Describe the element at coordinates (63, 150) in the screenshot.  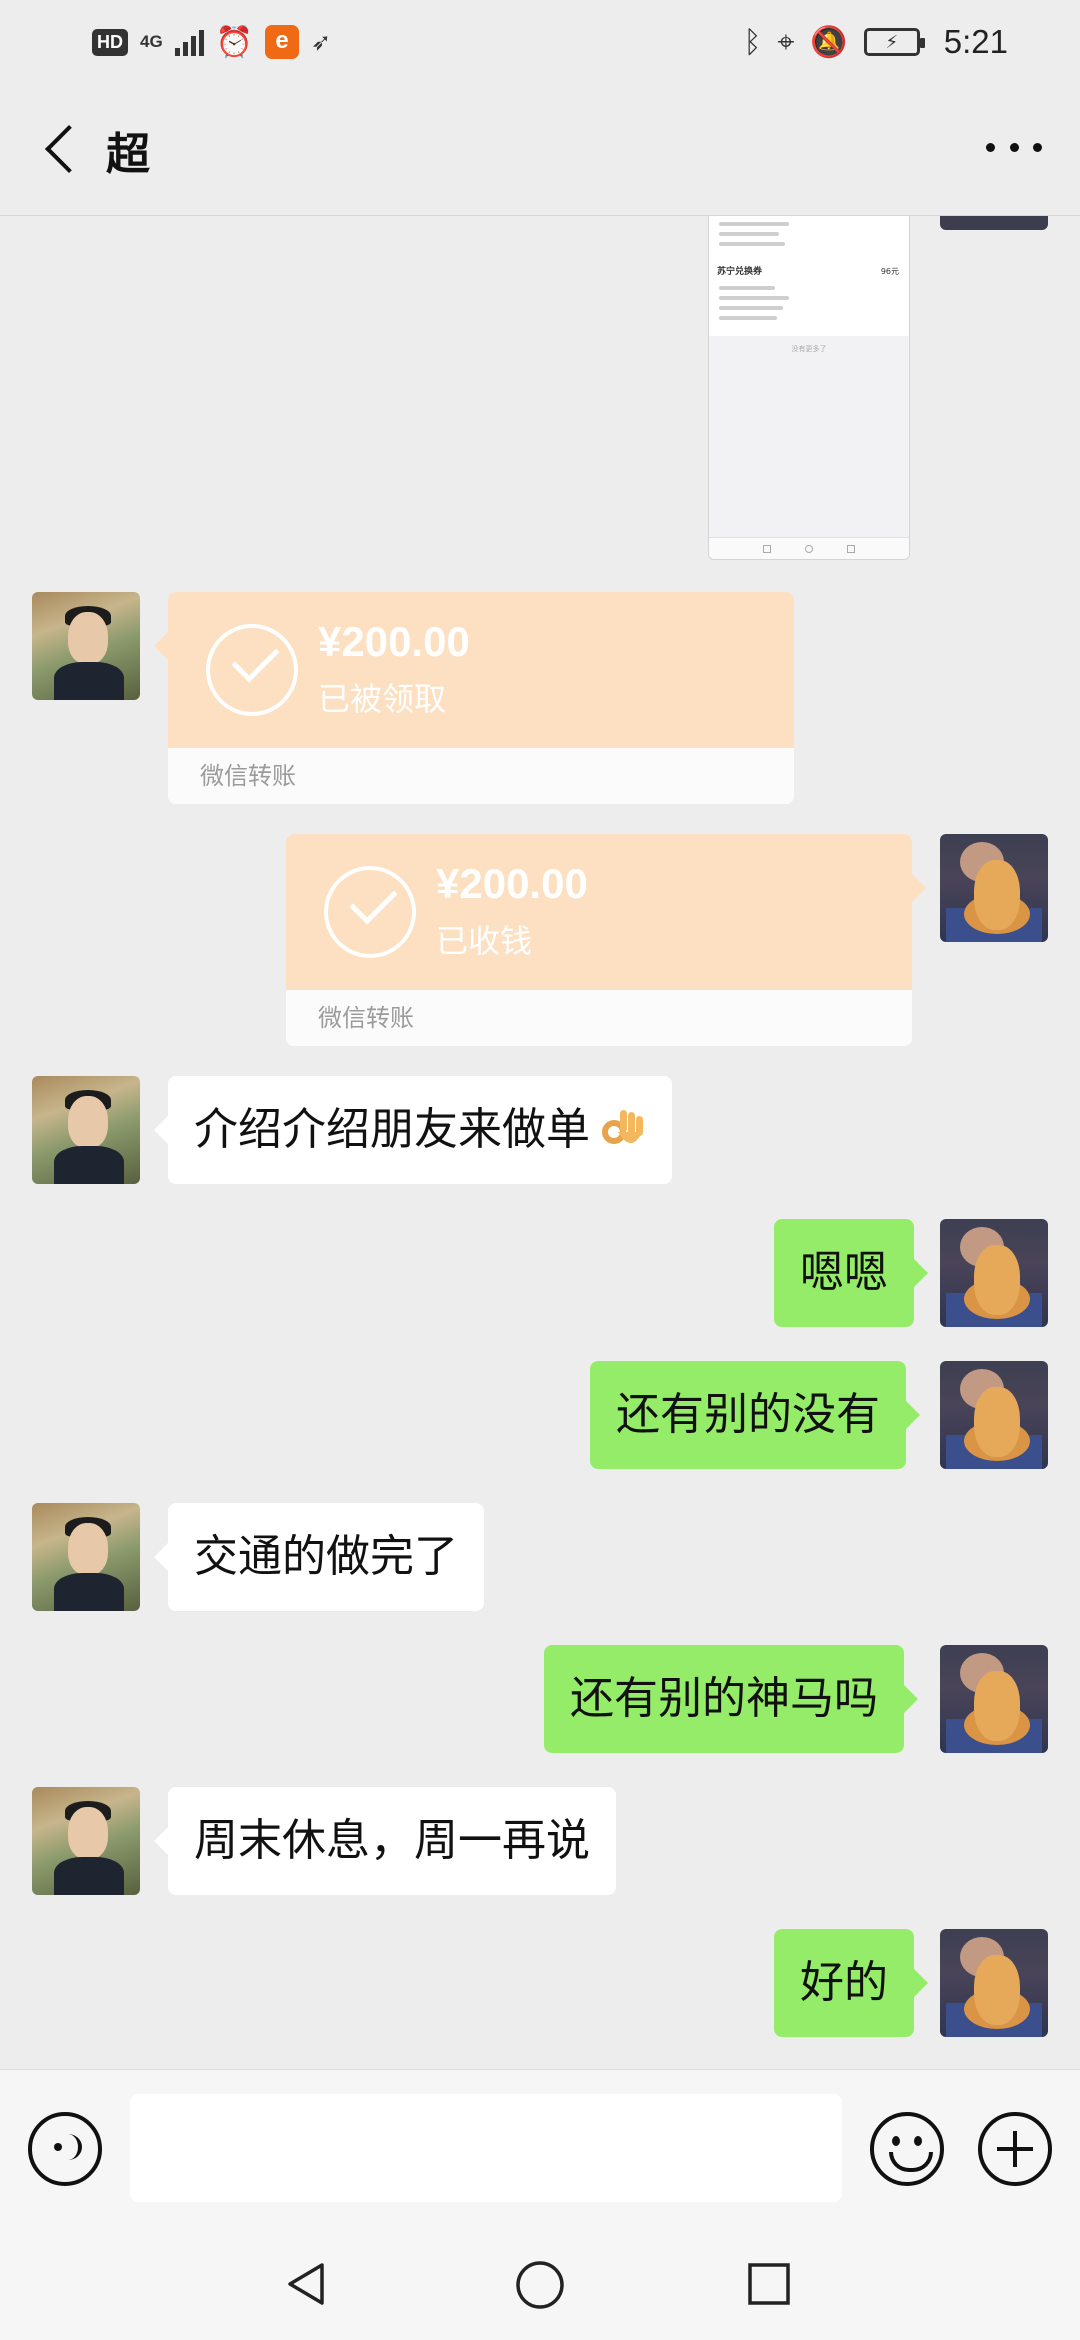
I see `back-icon` at that location.